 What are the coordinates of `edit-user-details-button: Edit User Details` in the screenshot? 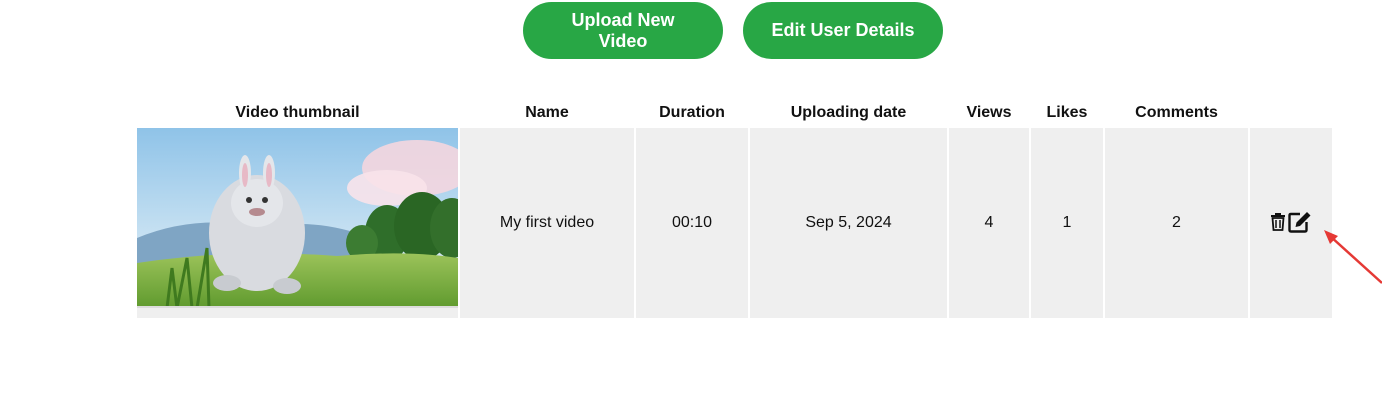 It's located at (843, 30).